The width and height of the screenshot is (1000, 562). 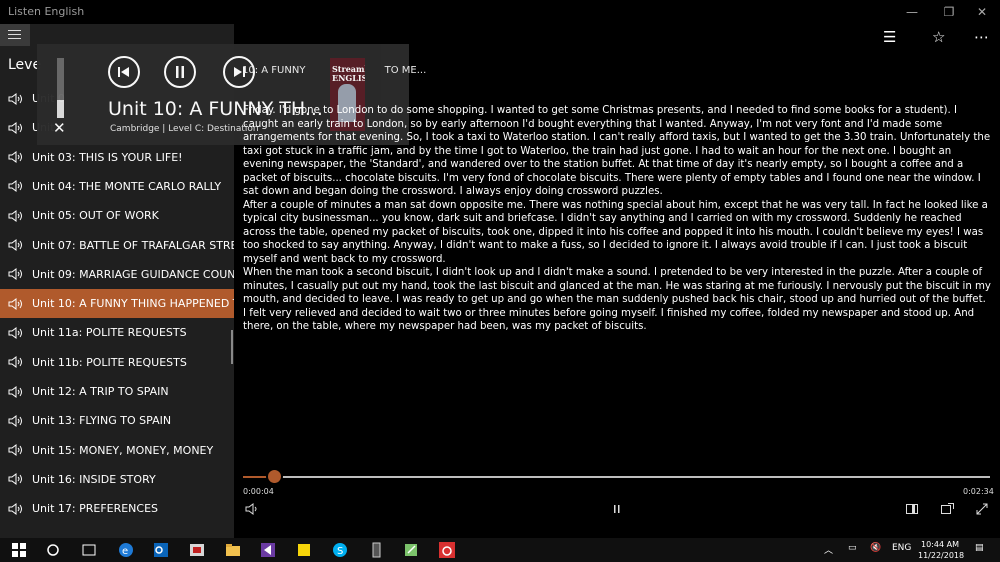 What do you see at coordinates (411, 550) in the screenshot?
I see `notepad-icon` at bounding box center [411, 550].